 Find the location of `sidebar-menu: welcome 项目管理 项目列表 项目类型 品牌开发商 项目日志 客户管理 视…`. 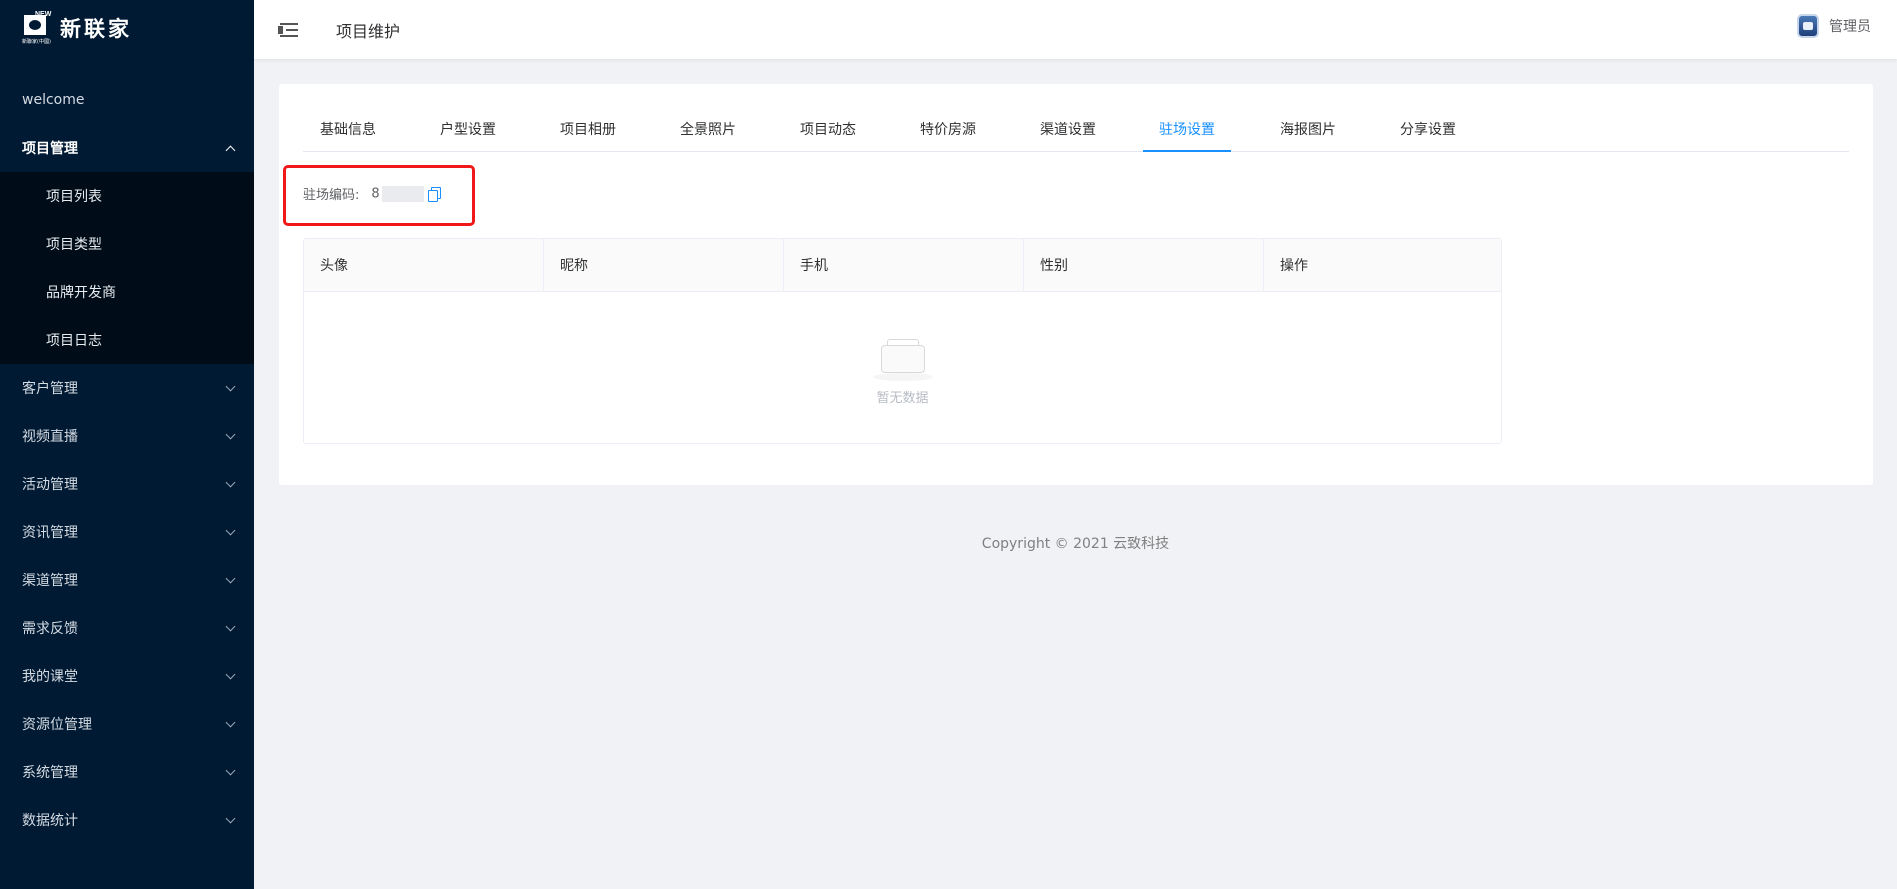

sidebar-menu: welcome 项目管理 项目列表 项目类型 品牌开发商 项目日志 客户管理 视… is located at coordinates (127, 460).